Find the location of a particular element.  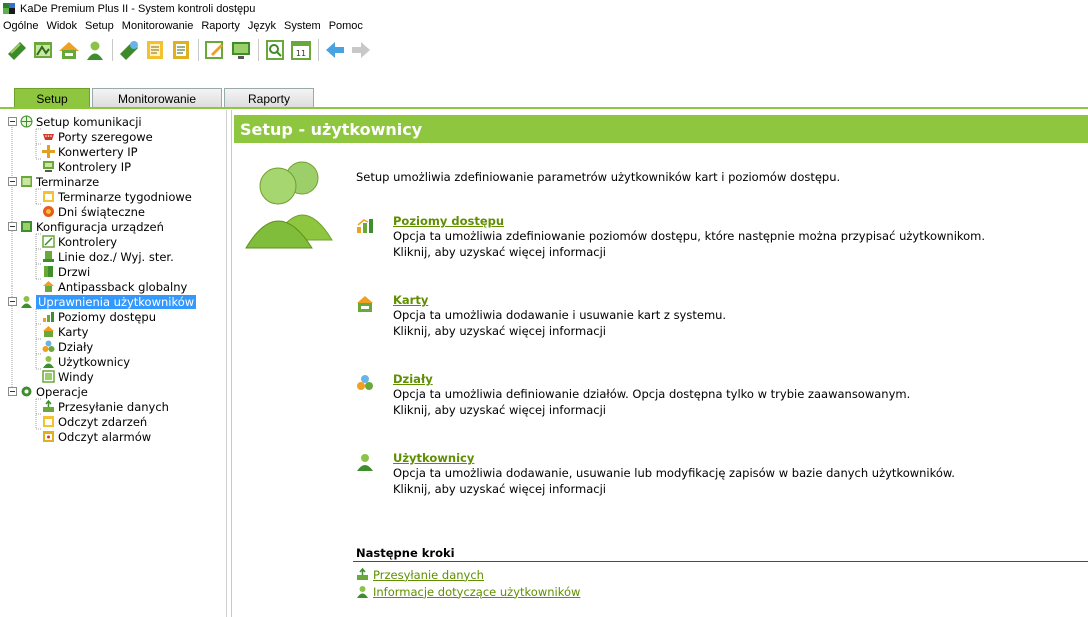

raport-icon is located at coordinates (275, 50).